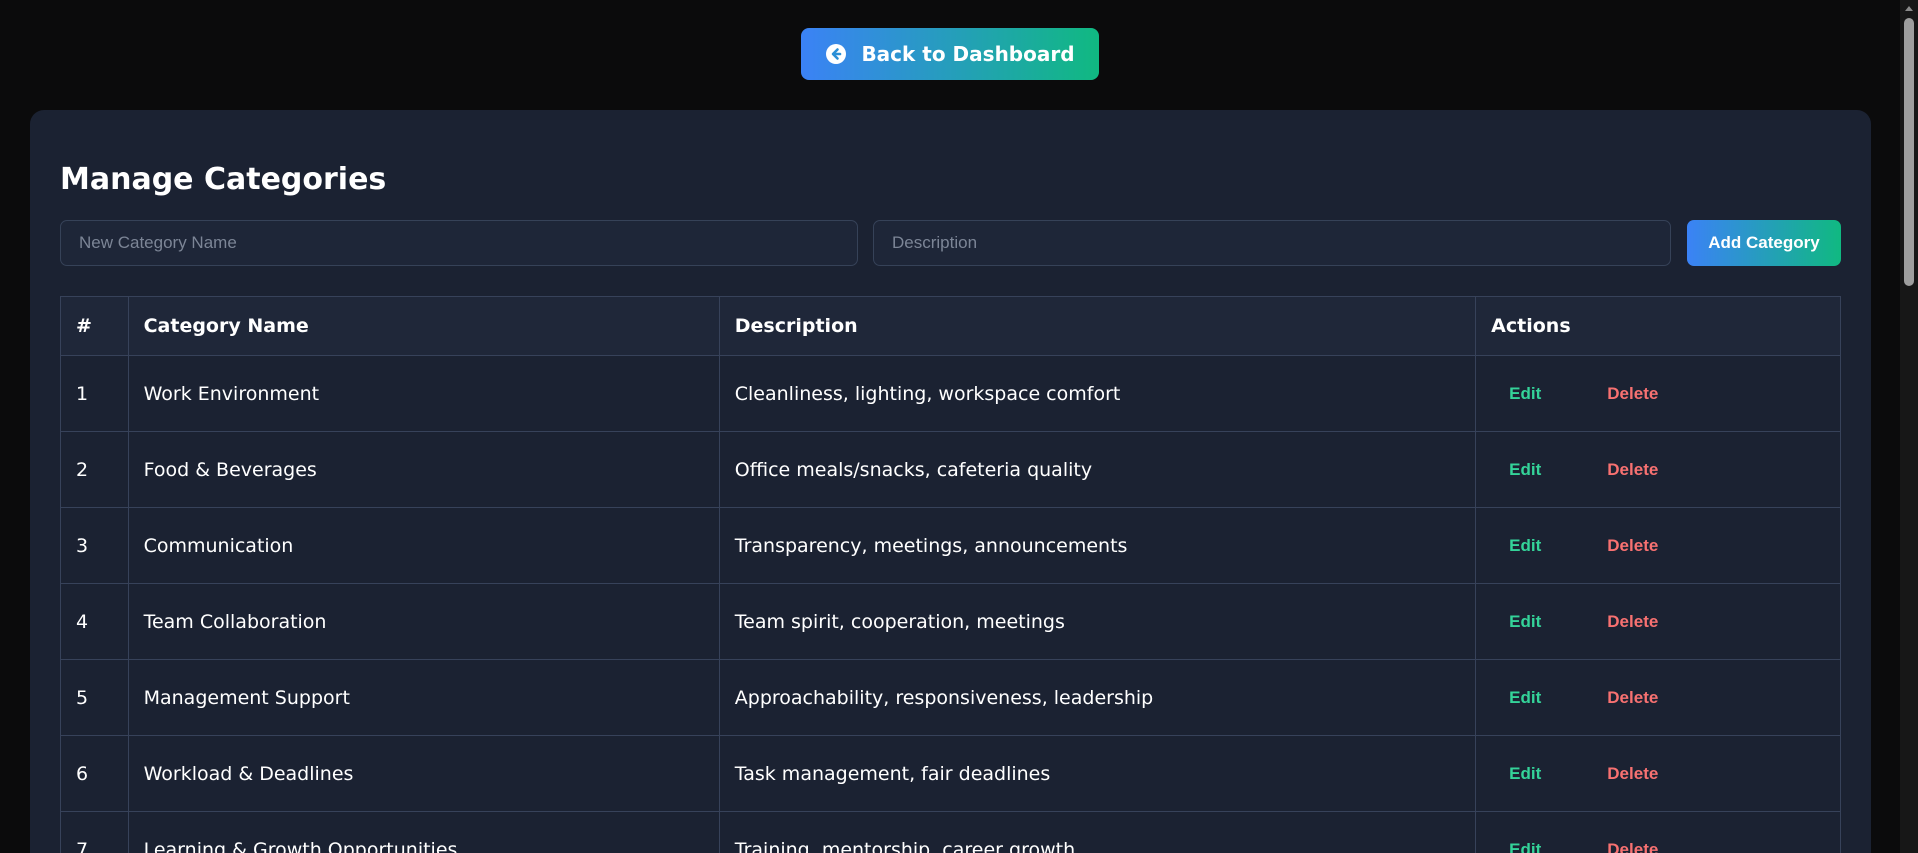 This screenshot has width=1918, height=853. I want to click on scrollbar-thumb, so click(1909, 152).